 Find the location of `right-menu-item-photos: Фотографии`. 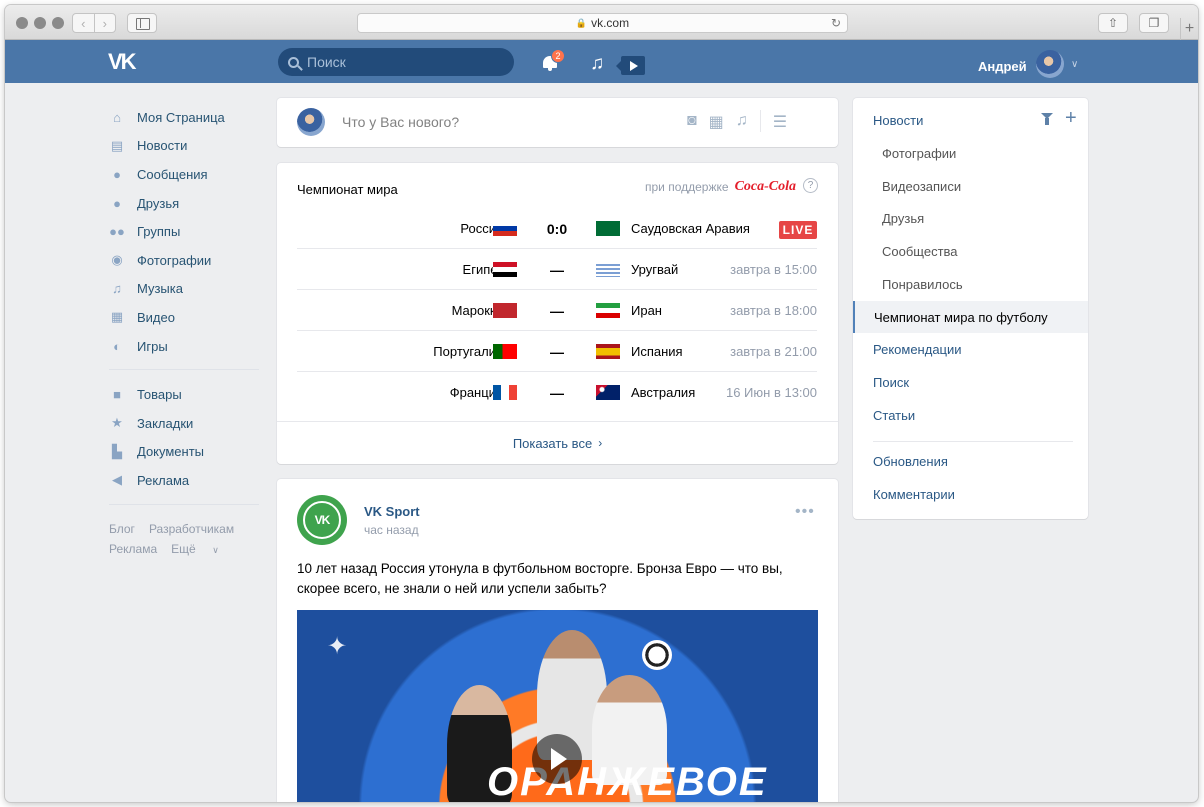

right-menu-item-photos: Фотографии is located at coordinates (970, 153).